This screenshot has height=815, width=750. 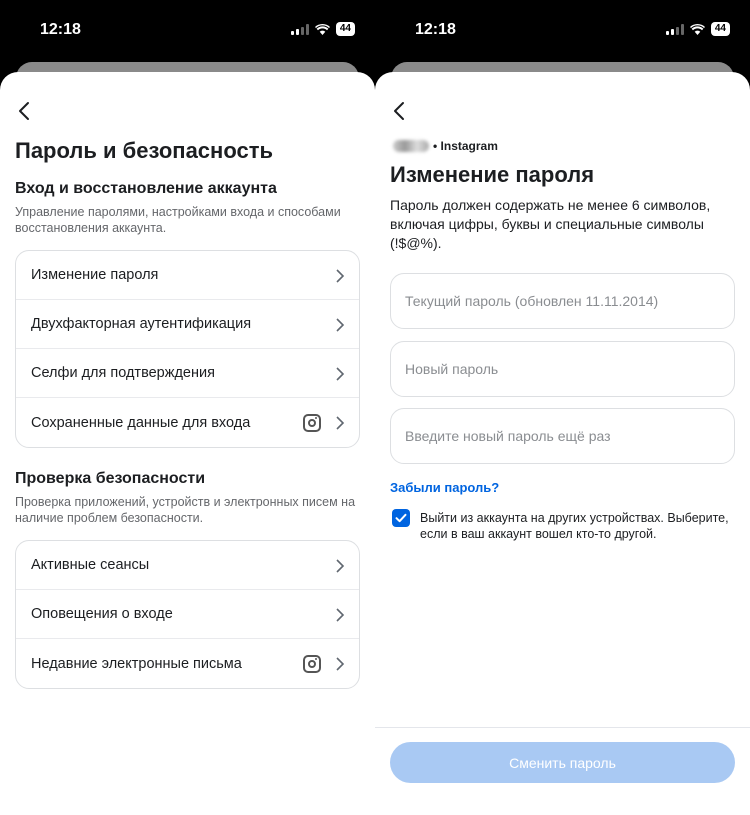 What do you see at coordinates (123, 373) in the screenshot?
I see `list-item-label: Селфи для подтверждения` at bounding box center [123, 373].